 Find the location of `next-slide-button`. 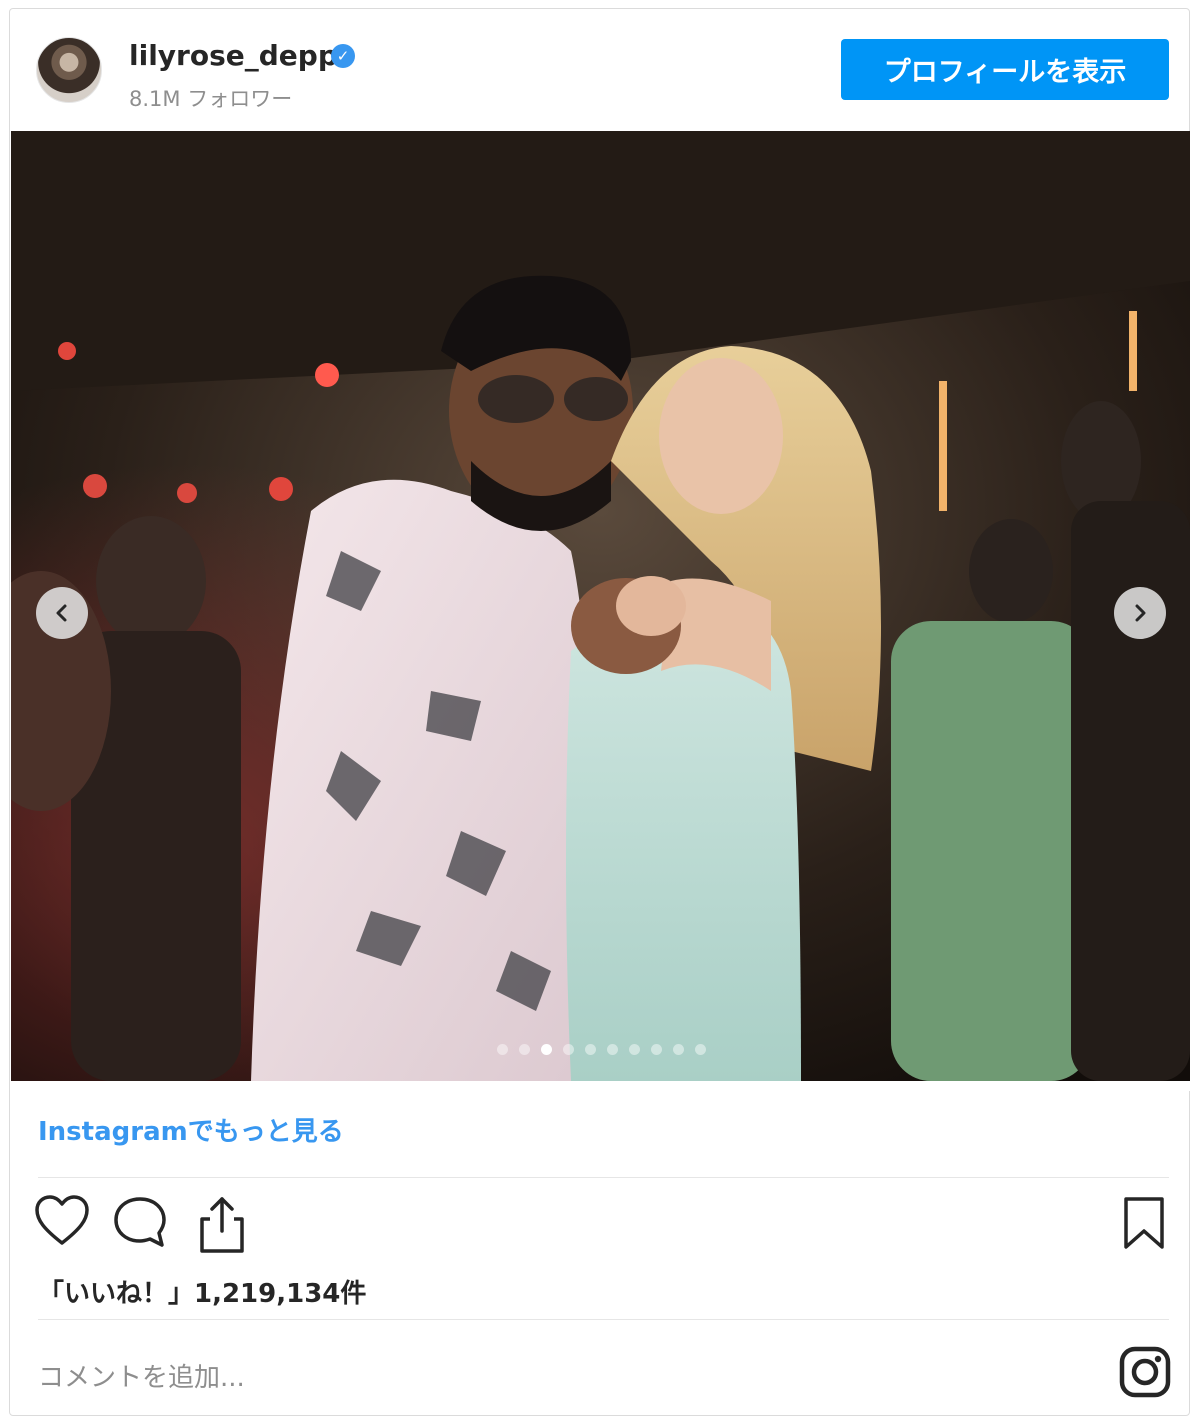

next-slide-button is located at coordinates (1140, 613).